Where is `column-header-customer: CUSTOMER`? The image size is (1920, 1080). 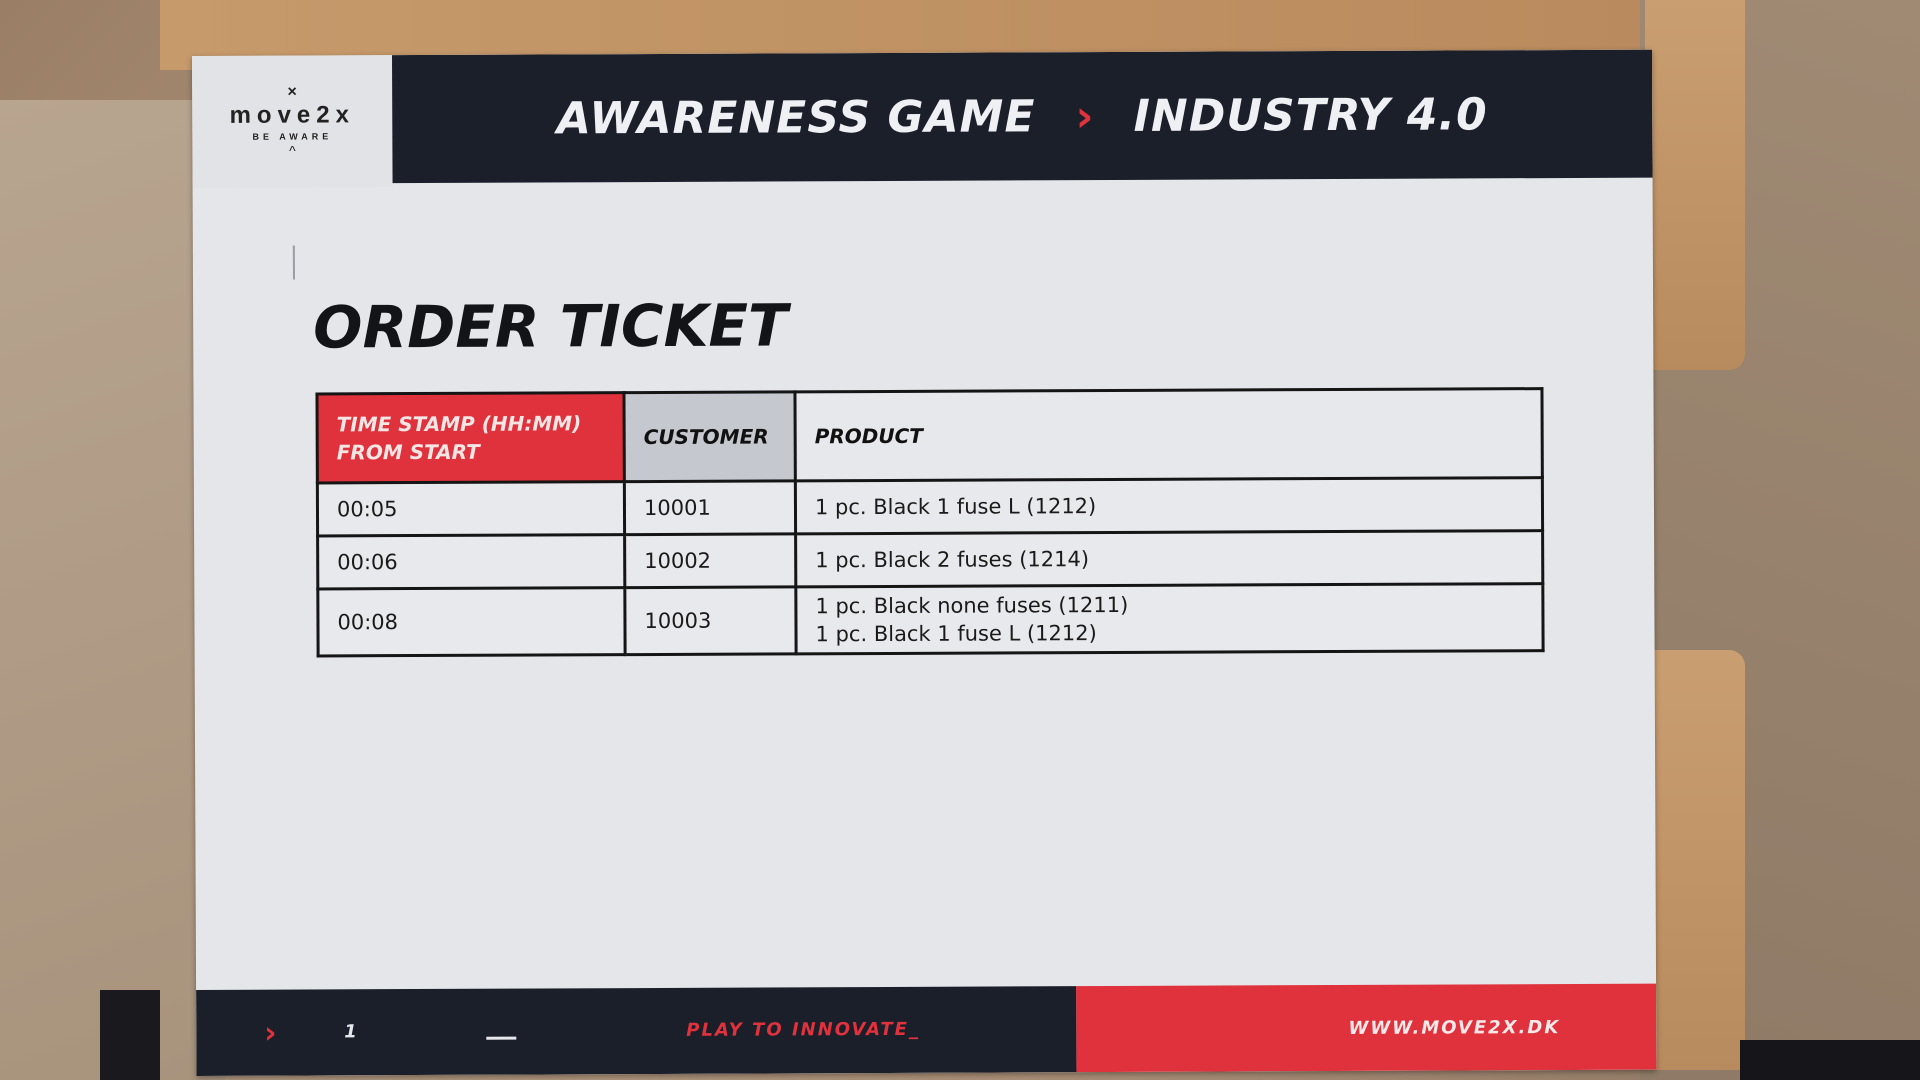 column-header-customer: CUSTOMER is located at coordinates (709, 436).